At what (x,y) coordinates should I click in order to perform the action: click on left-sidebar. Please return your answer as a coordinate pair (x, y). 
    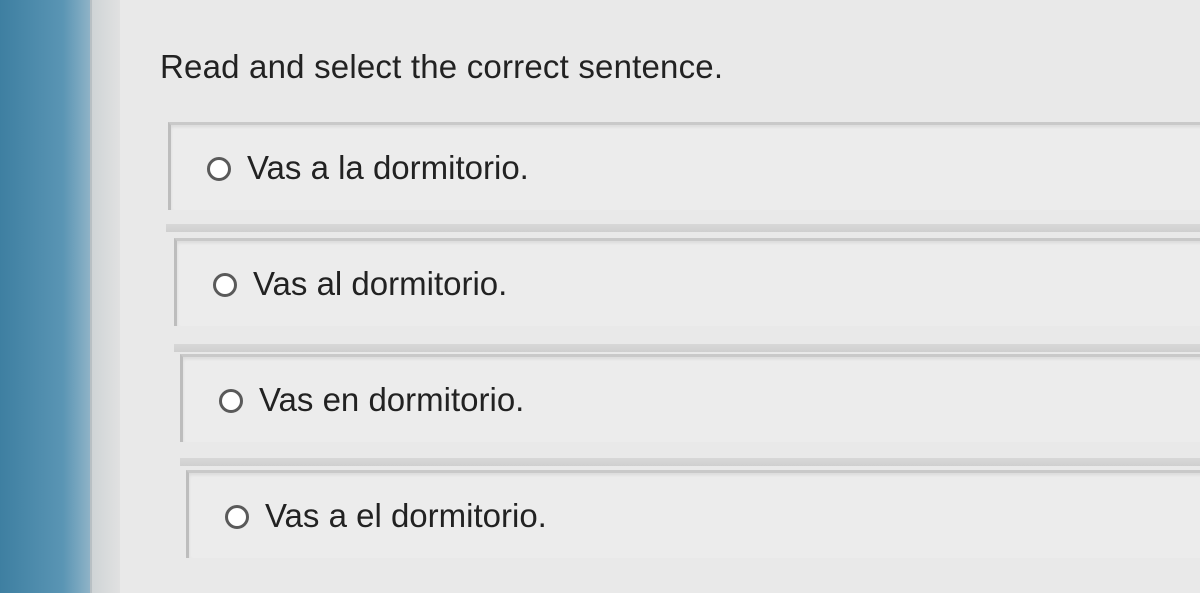
    Looking at the image, I should click on (45, 296).